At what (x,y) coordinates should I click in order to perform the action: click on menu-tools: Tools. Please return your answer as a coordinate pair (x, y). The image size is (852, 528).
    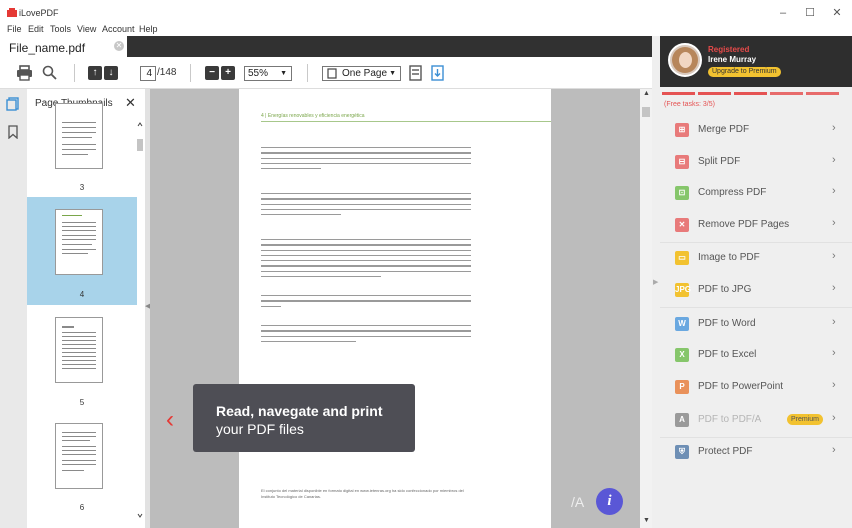
    Looking at the image, I should click on (60, 29).